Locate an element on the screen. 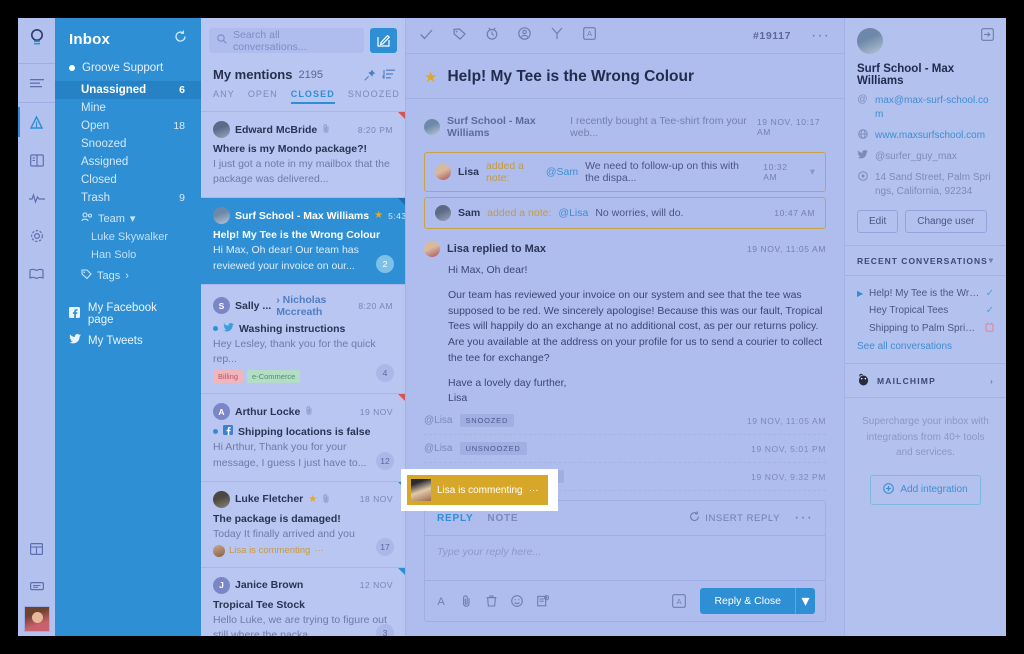 Image resolution: width=1024 pixels, height=654 pixels. recent-conversations-header: RECENT CONVERSATIONS ▾ is located at coordinates (925, 260).